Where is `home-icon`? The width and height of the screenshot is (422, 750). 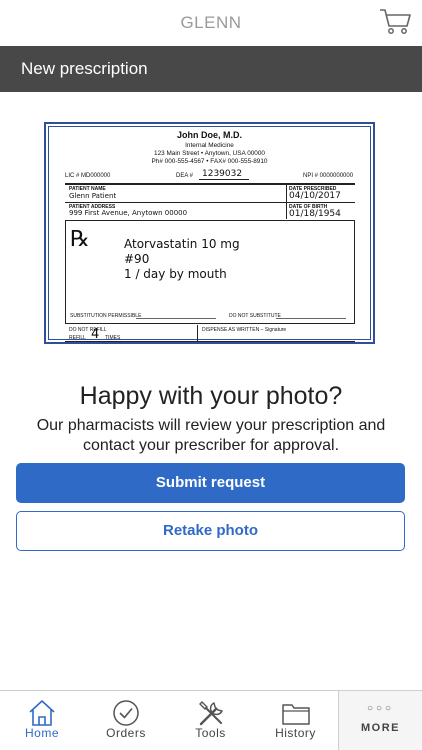
home-icon is located at coordinates (42, 713).